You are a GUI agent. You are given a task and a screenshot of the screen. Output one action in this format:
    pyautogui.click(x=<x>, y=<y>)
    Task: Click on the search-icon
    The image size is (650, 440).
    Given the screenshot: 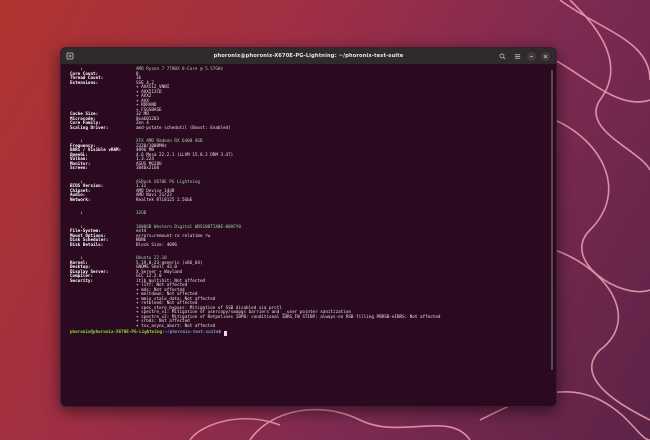 What is the action you would take?
    pyautogui.click(x=502, y=56)
    